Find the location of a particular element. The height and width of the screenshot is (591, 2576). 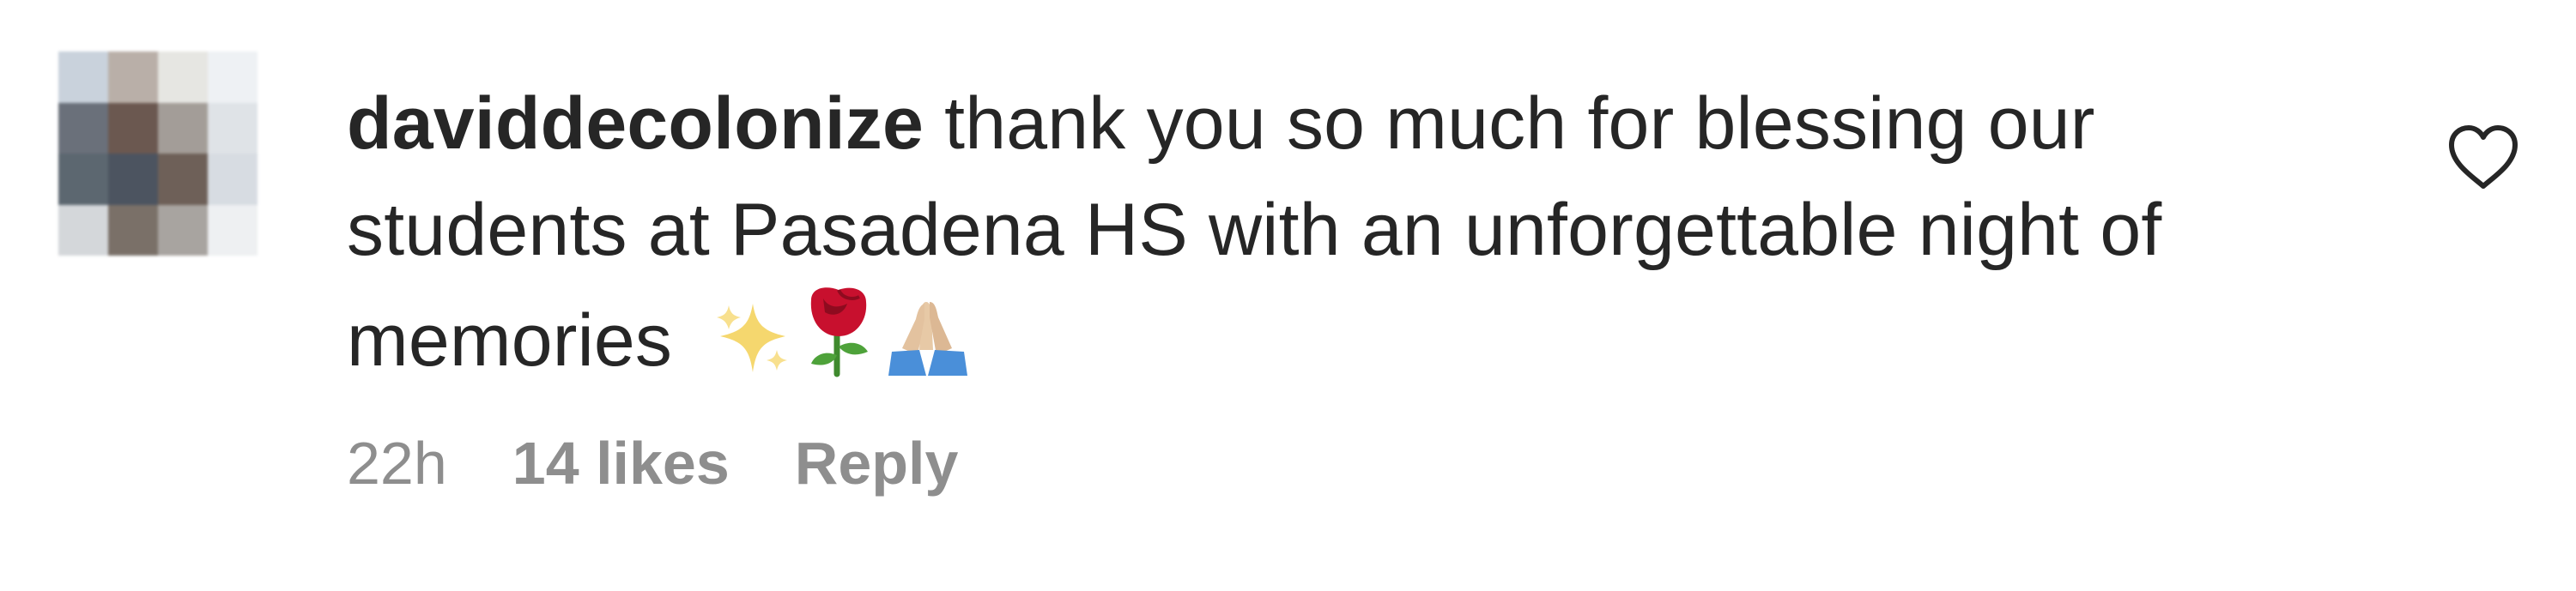

folded-hands-icon is located at coordinates (928, 339).